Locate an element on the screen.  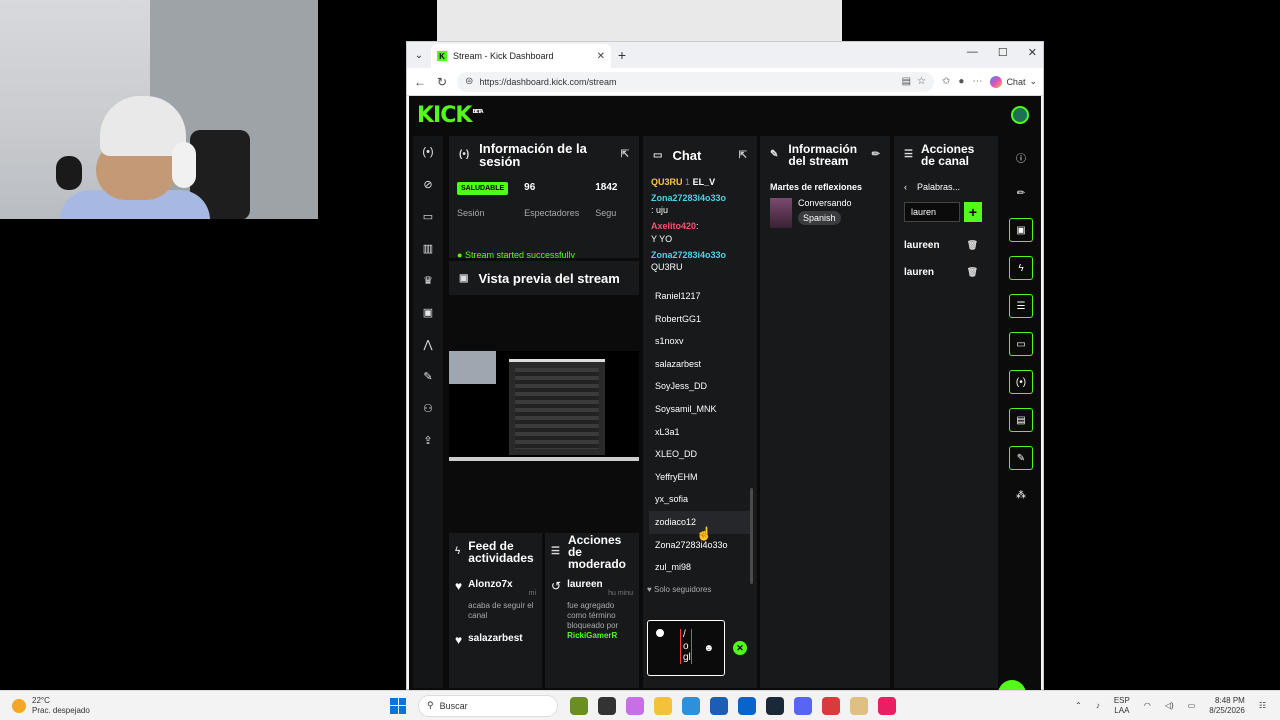
user-avatar is located at coordinates (1020, 115).